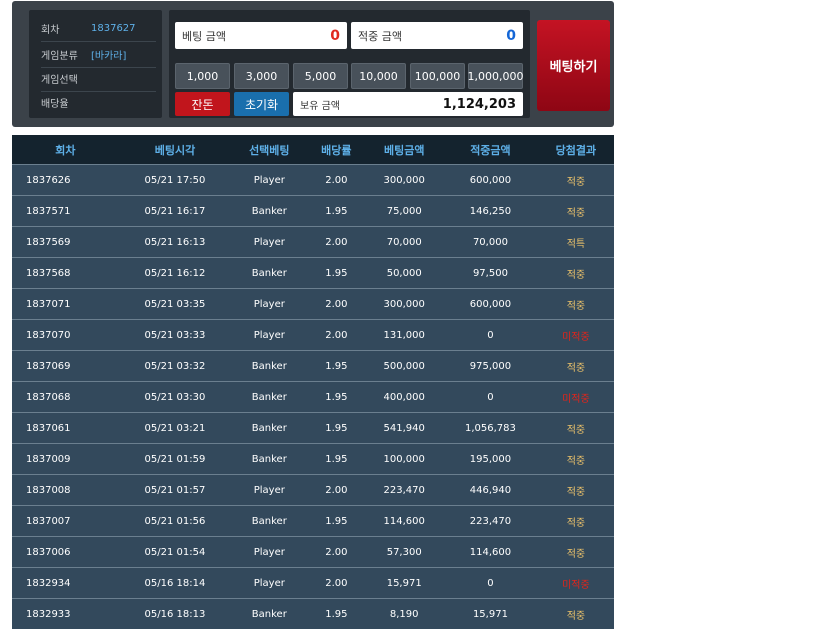 The width and height of the screenshot is (835, 629). I want to click on cell-win-amount: 1,056,783, so click(490, 428).